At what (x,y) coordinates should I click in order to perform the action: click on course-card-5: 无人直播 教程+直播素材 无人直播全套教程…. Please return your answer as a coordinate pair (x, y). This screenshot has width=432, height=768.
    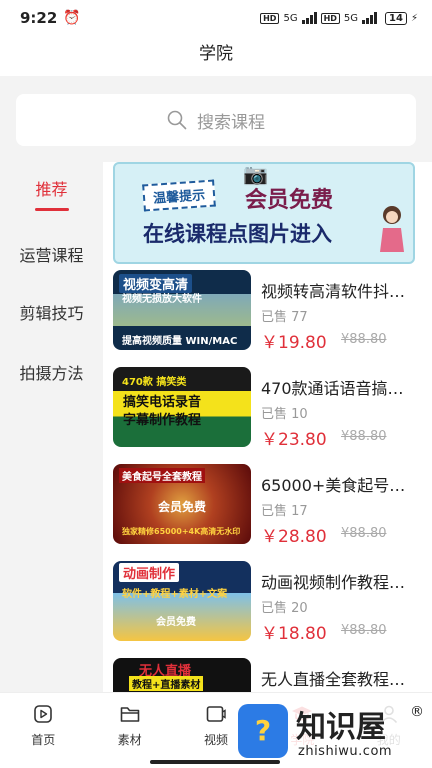
    Looking at the image, I should click on (268, 675).